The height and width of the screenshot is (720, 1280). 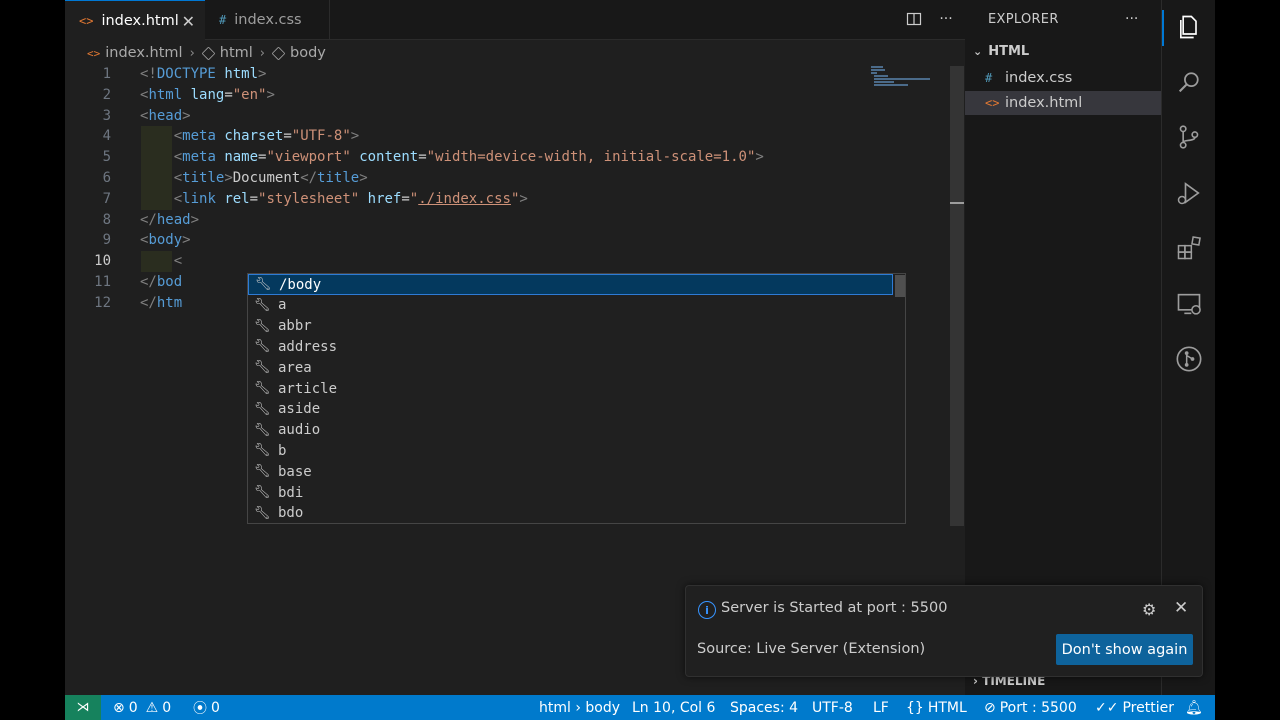 I want to click on gear-icon: ⚙, so click(x=1149, y=609).